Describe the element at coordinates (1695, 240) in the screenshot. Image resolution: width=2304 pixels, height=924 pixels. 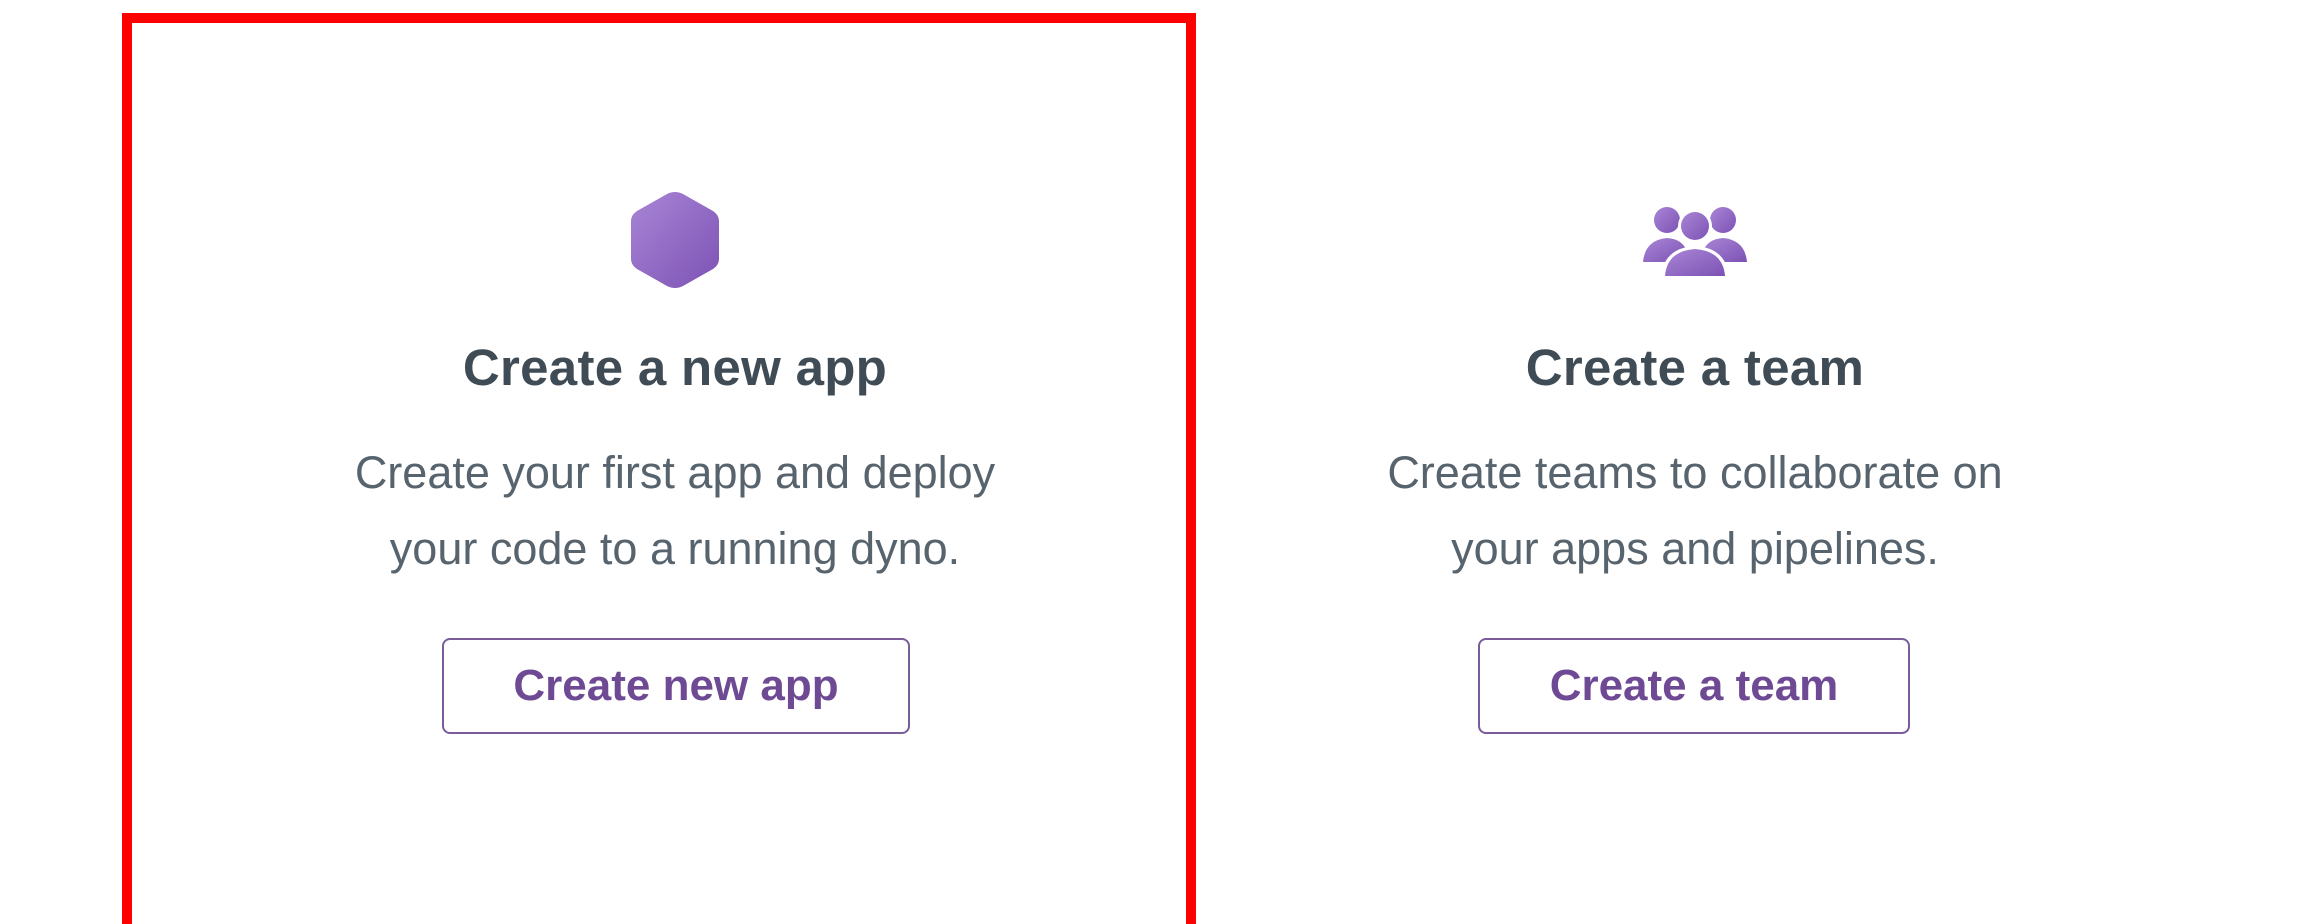
I see `team-people-icon` at that location.